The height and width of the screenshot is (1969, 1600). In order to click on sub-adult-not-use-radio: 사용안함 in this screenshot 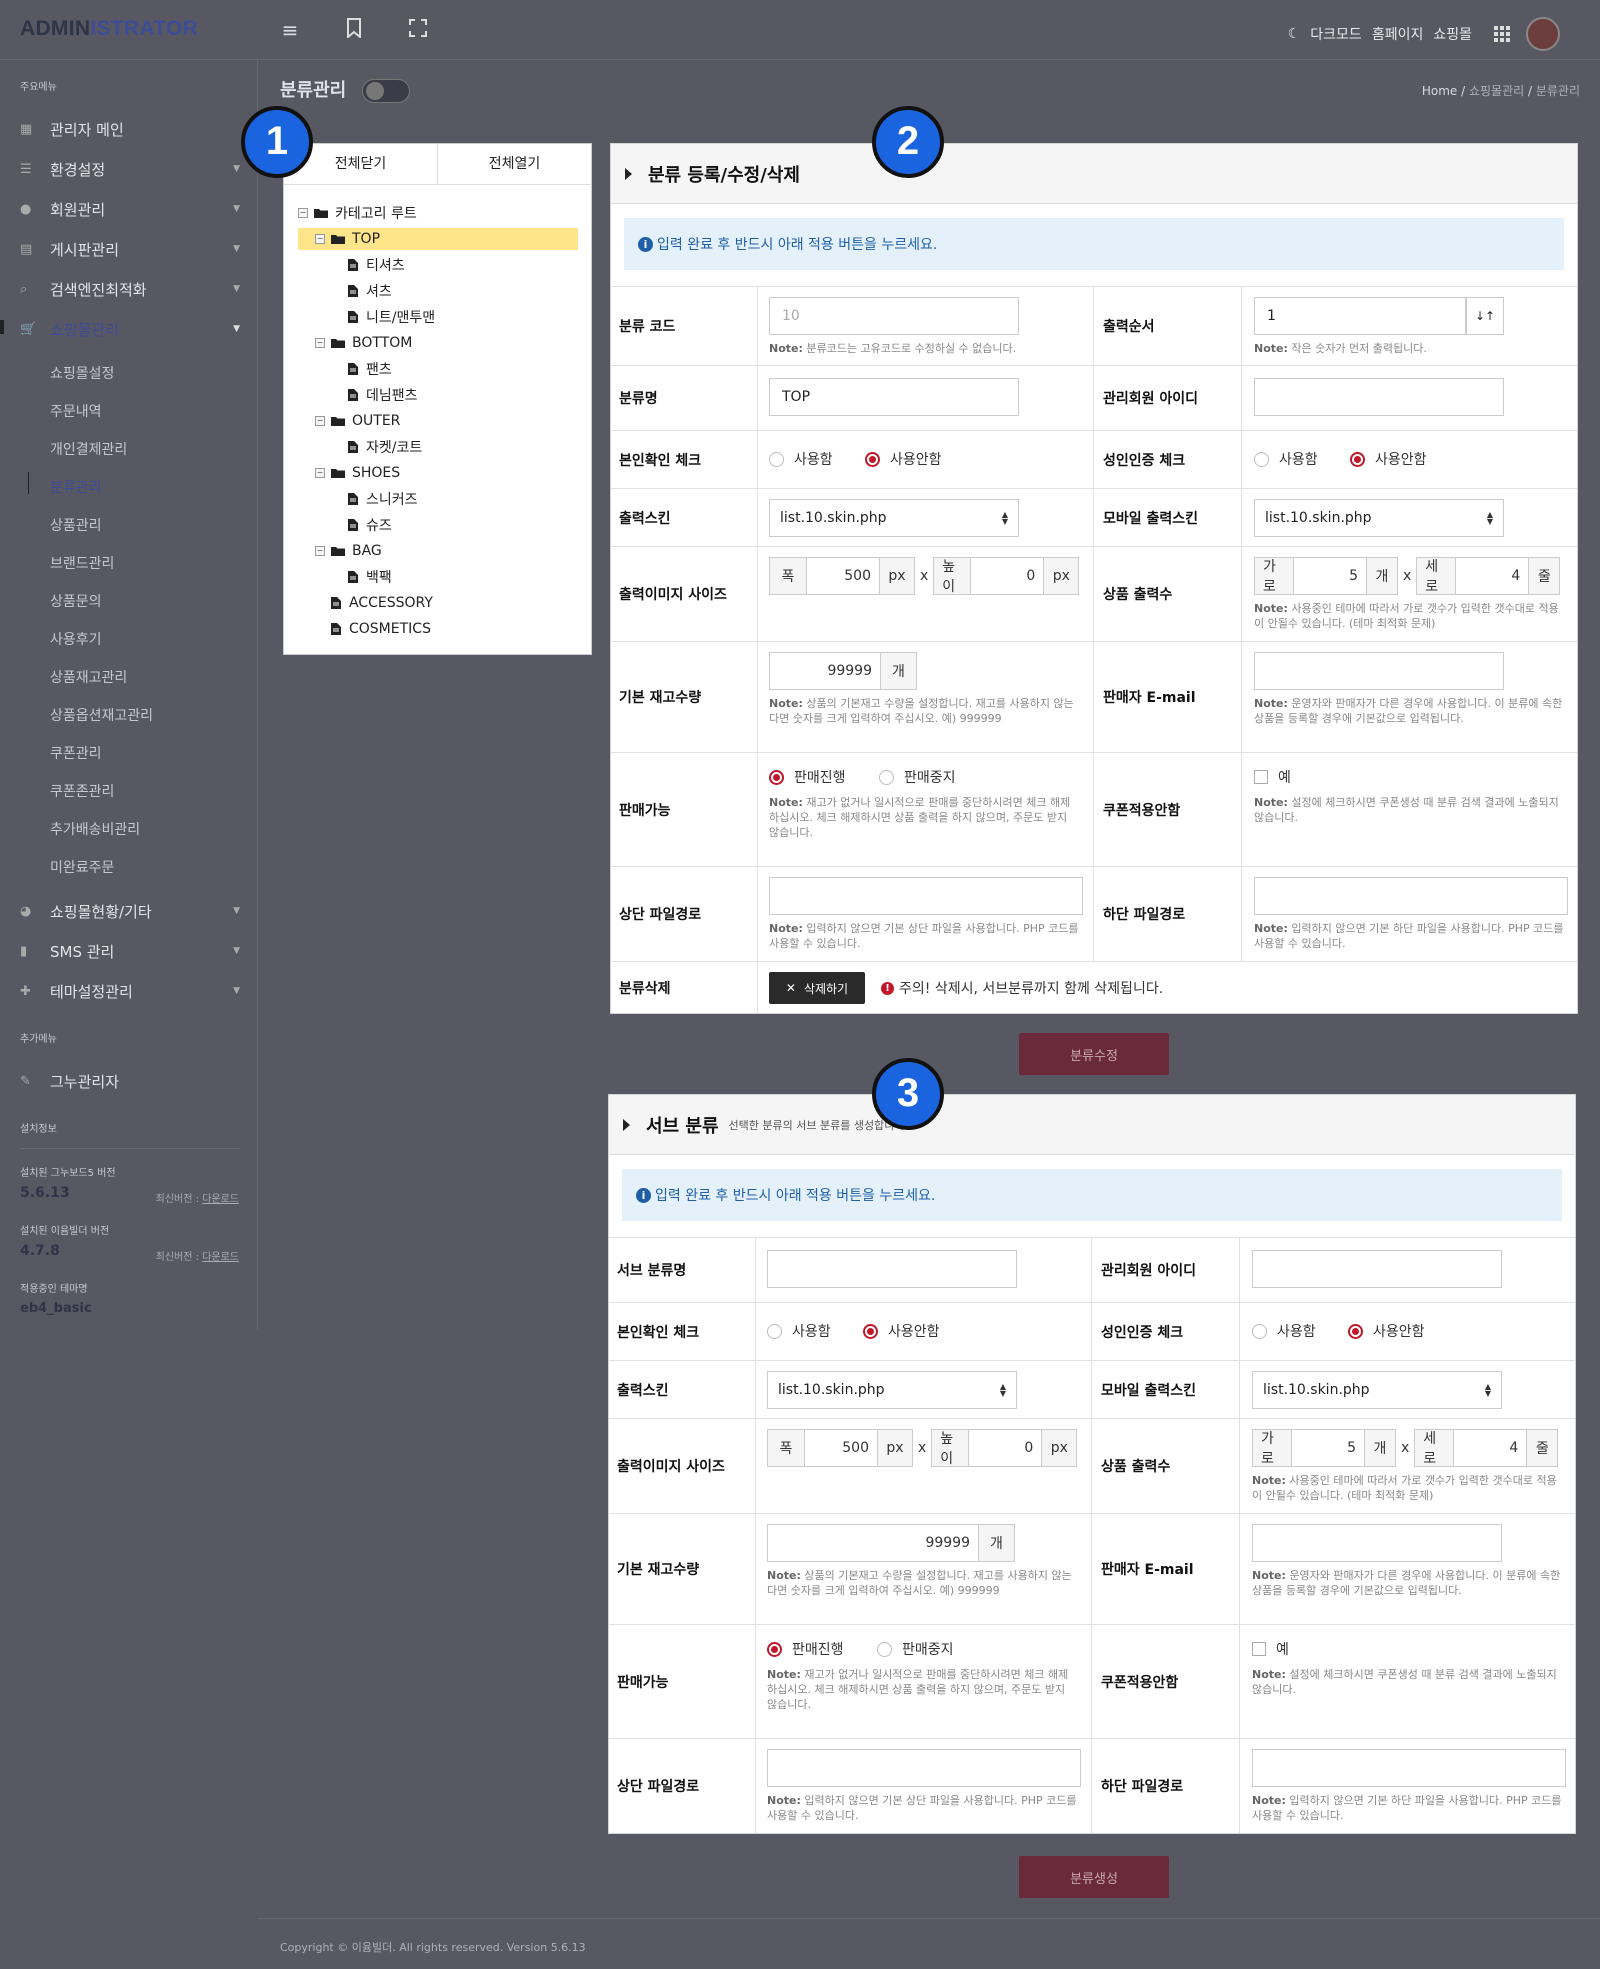, I will do `click(1386, 1331)`.